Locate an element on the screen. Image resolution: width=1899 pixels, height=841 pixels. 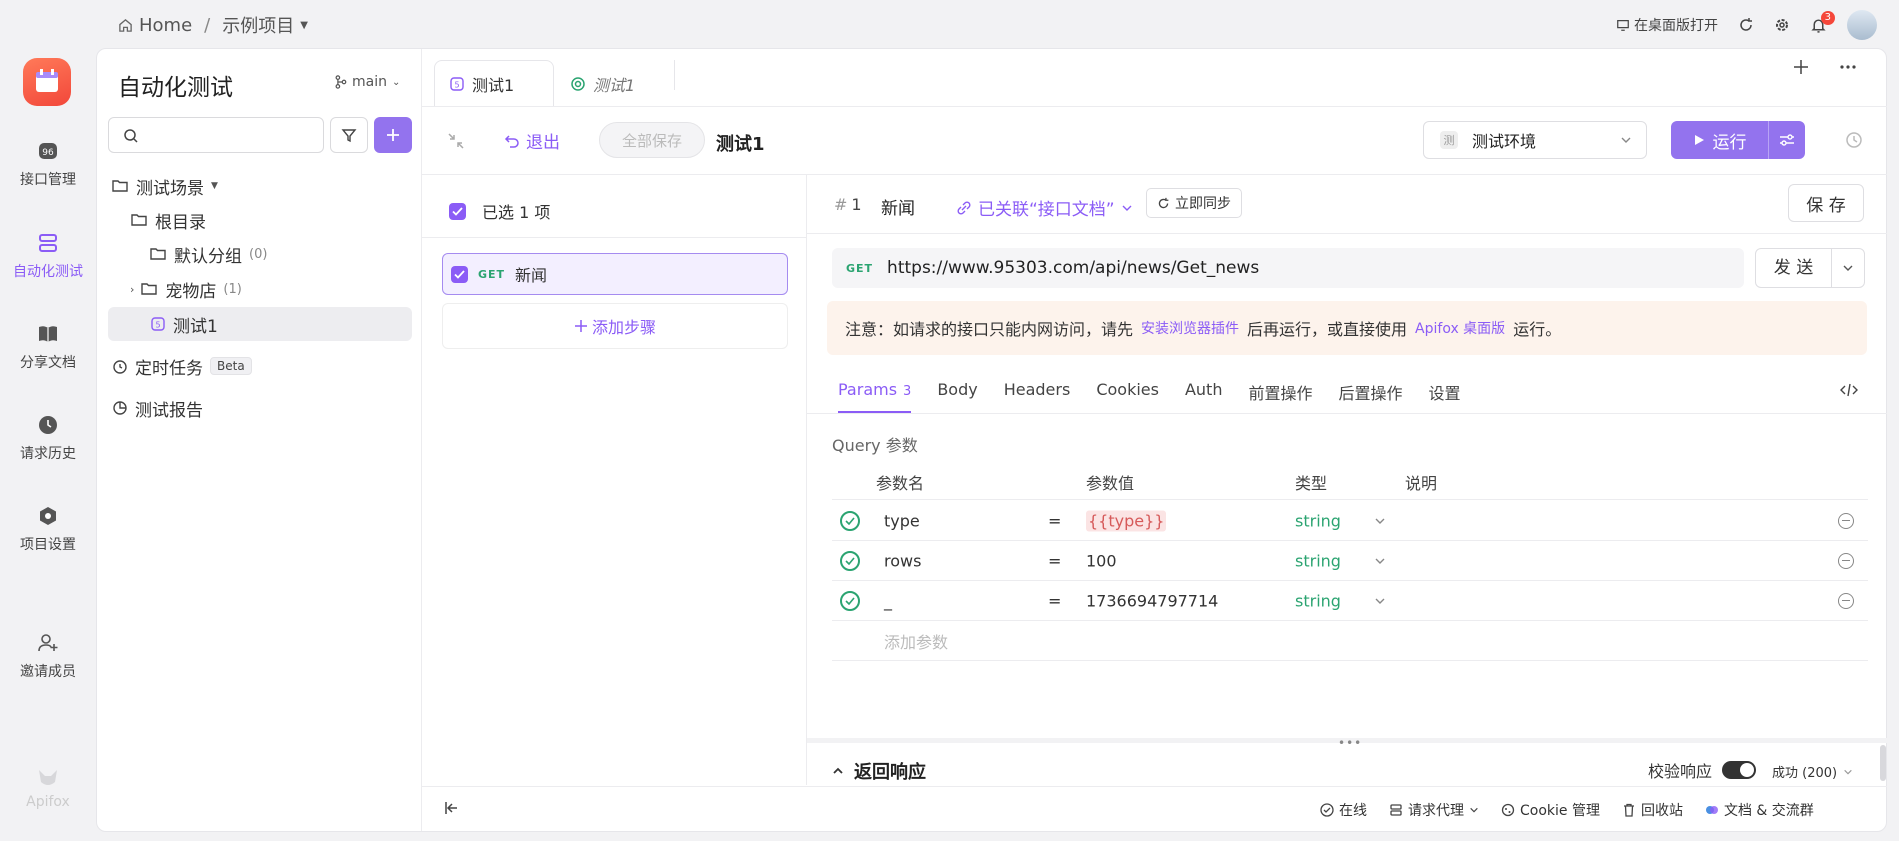
proxy-dropdown: 请求代理 is located at coordinates (1434, 810).